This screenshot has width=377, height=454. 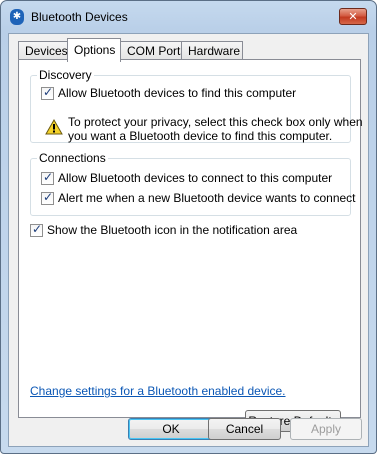 What do you see at coordinates (326, 429) in the screenshot?
I see `apply-button: Apply` at bounding box center [326, 429].